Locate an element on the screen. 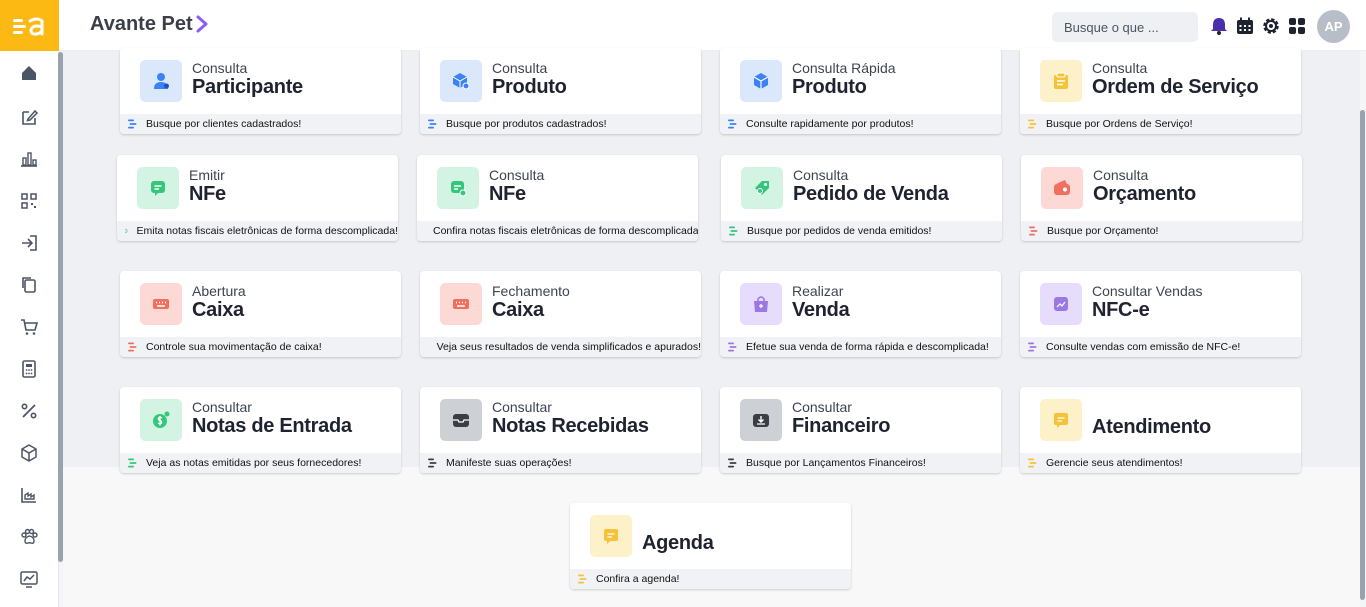 This screenshot has height=607, width=1366. page-title: Avante Pet is located at coordinates (141, 24).